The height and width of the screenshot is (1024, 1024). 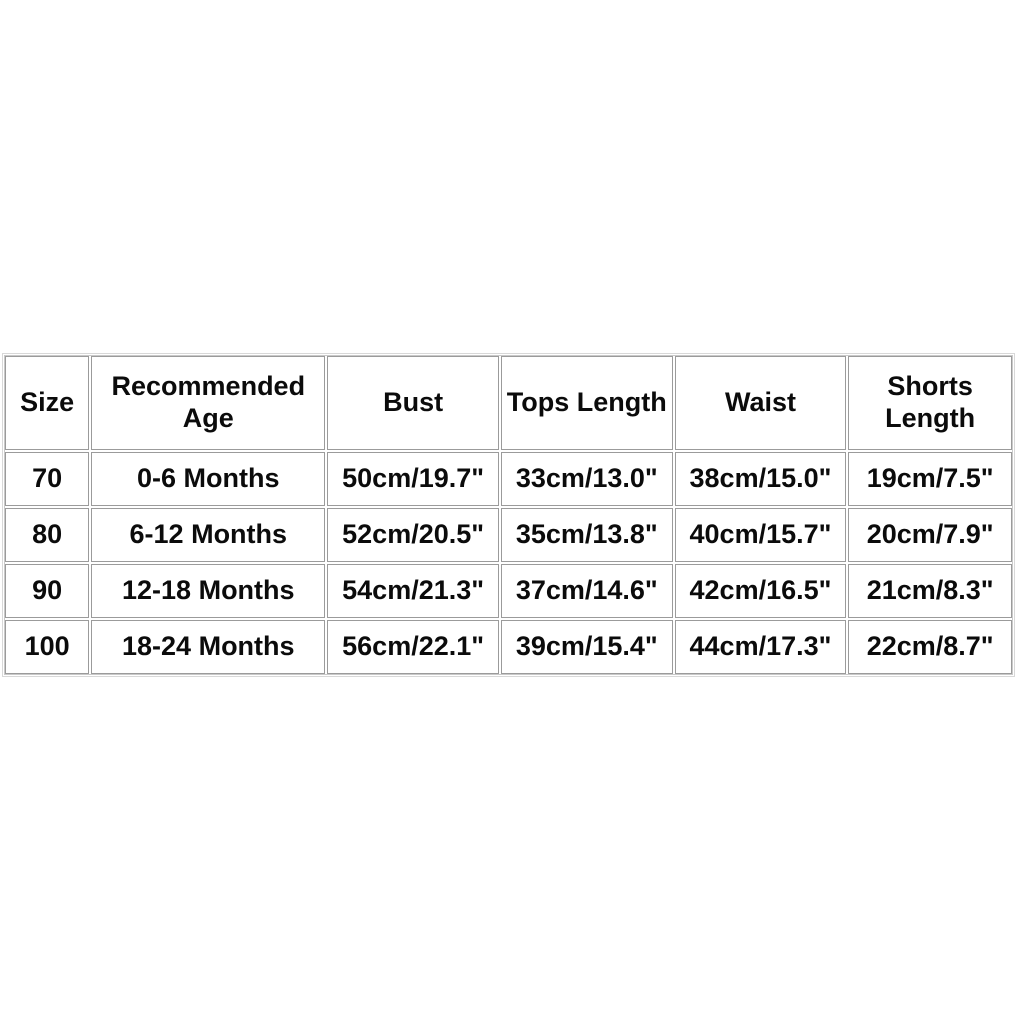 What do you see at coordinates (413, 591) in the screenshot?
I see `cell-bust: 54cm/21.3"` at bounding box center [413, 591].